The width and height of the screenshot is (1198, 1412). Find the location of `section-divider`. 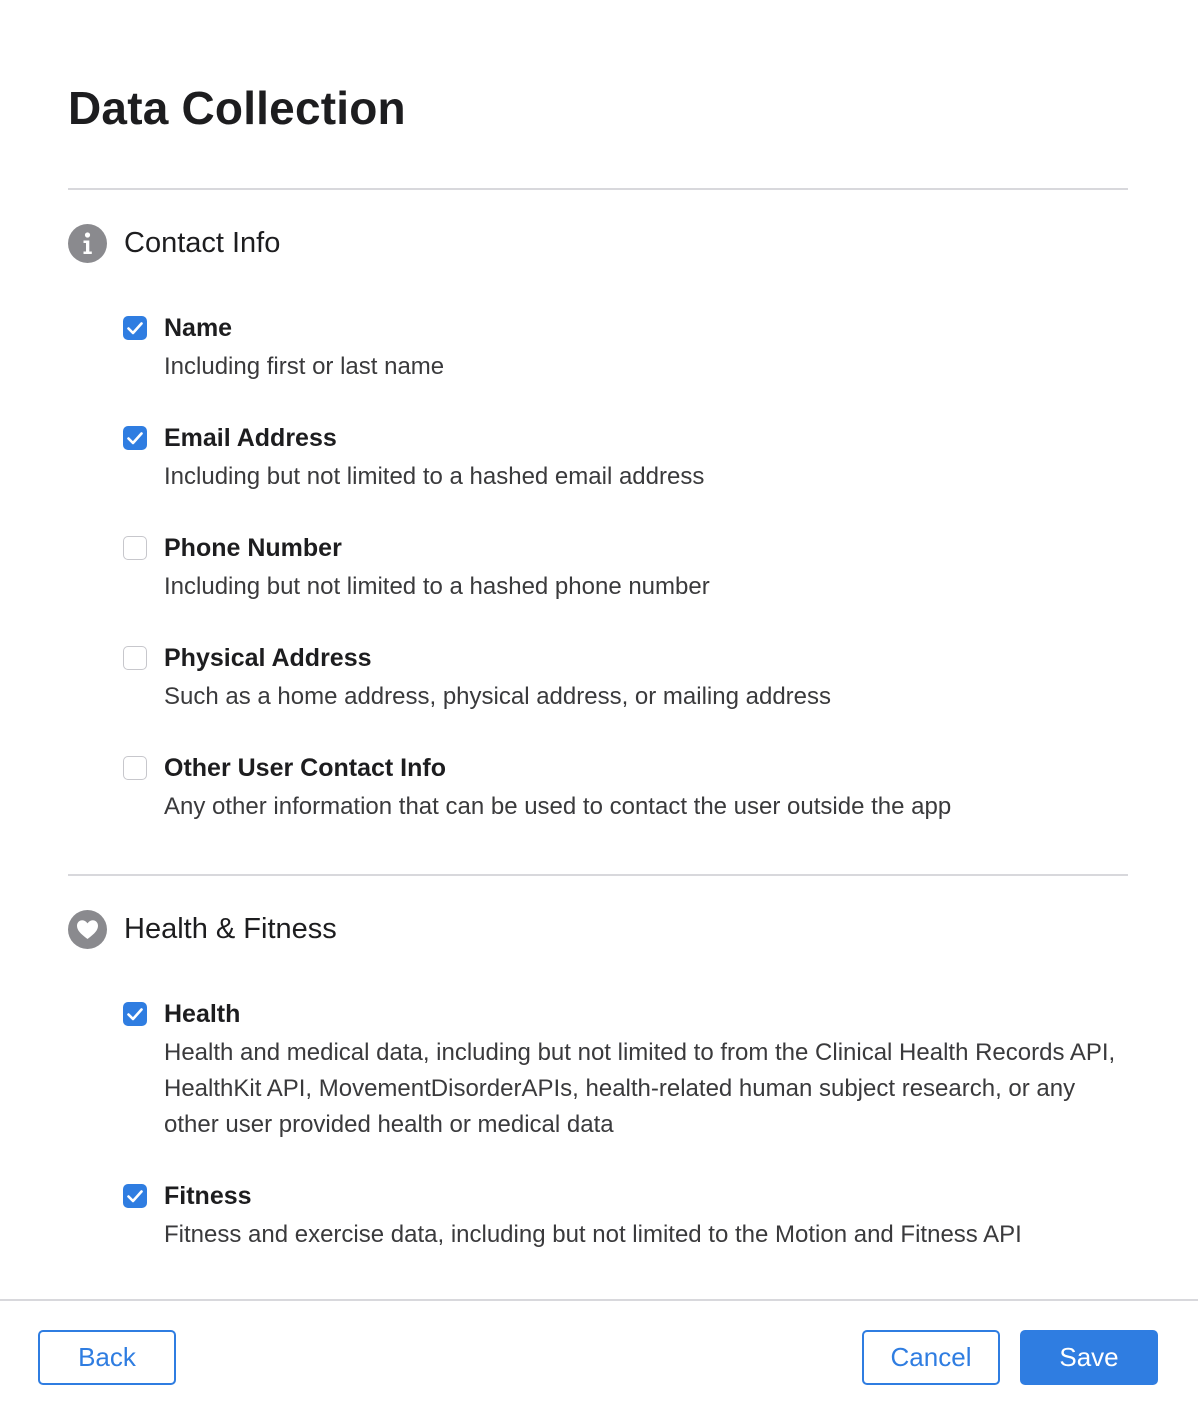

section-divider is located at coordinates (598, 875).